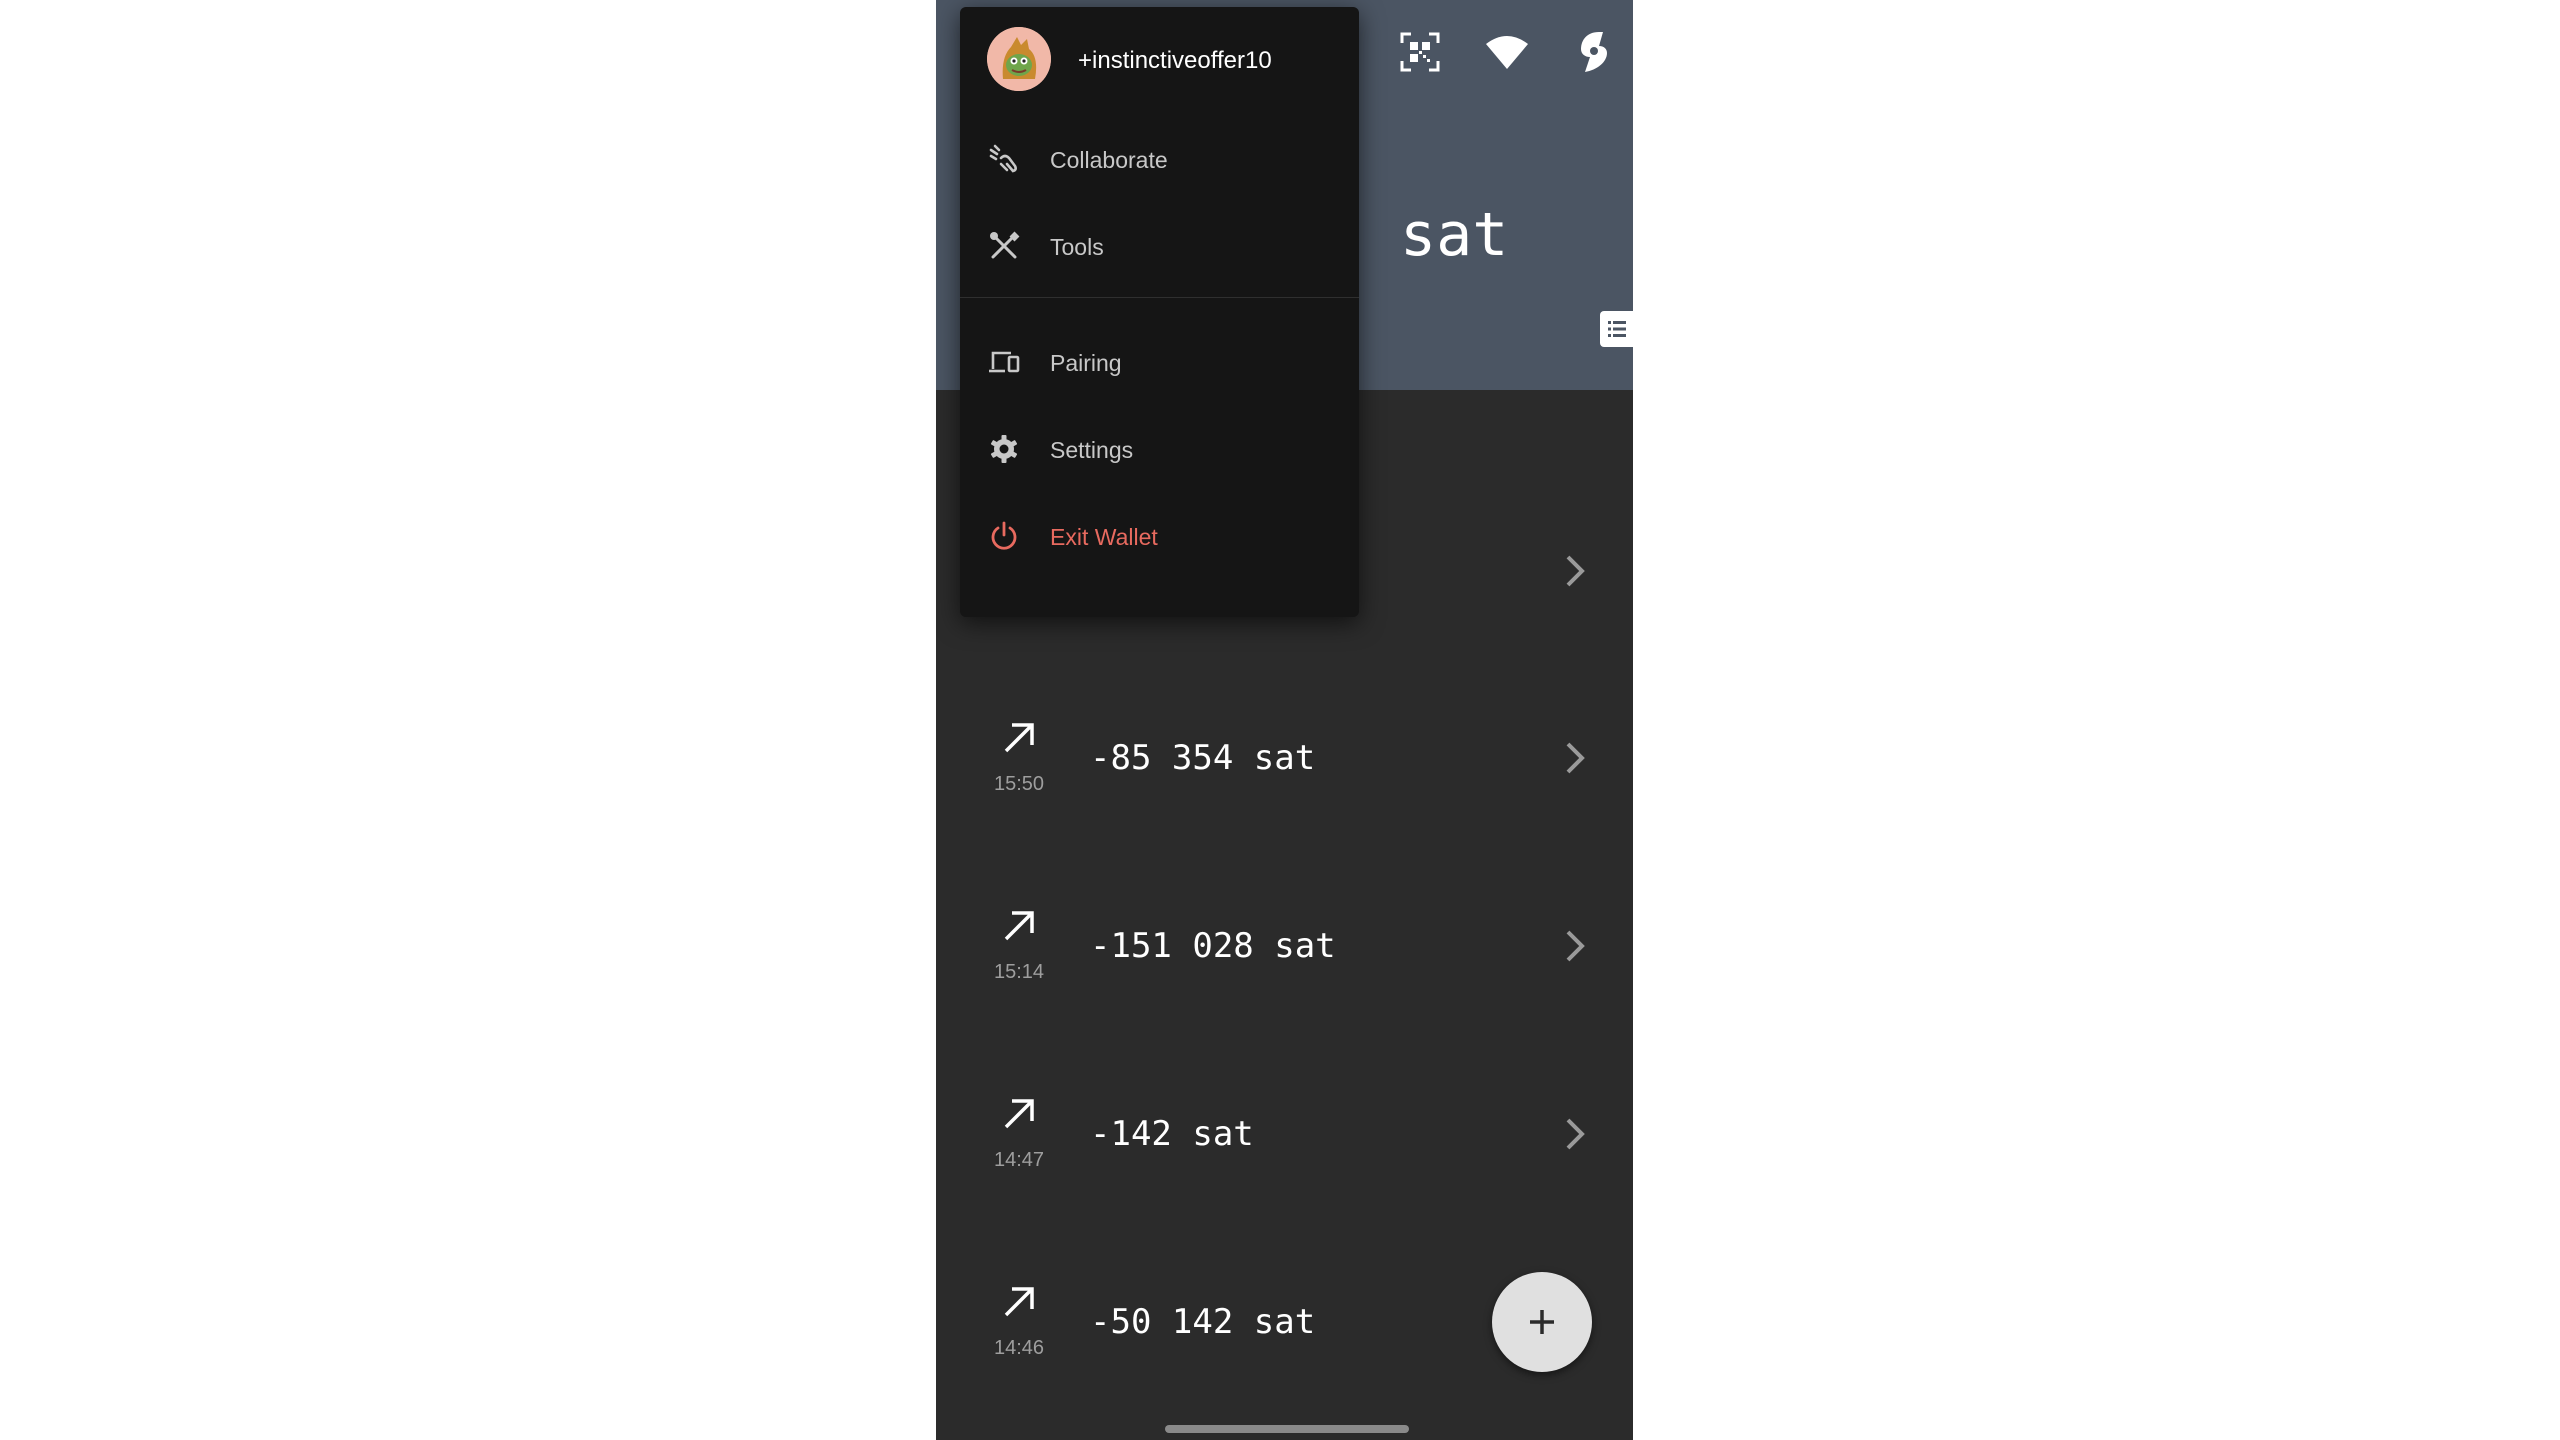 This screenshot has width=2560, height=1440. I want to click on menu-label: Tools, so click(1077, 247).